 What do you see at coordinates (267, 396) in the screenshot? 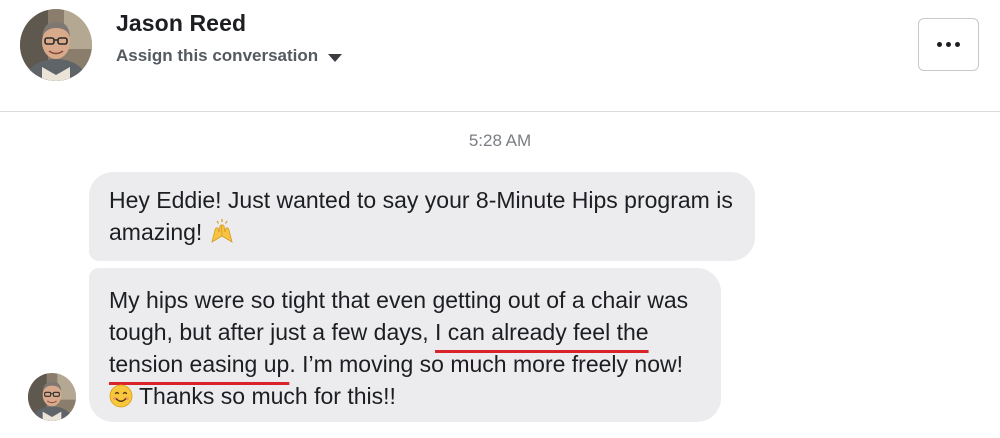
I see `message-text-end: Thanks so much for this!!` at bounding box center [267, 396].